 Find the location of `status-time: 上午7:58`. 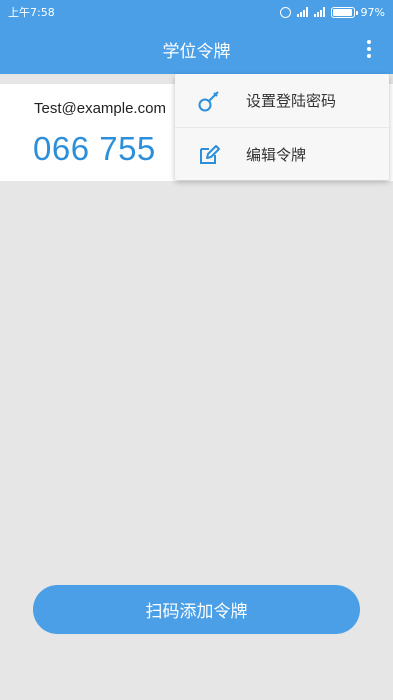

status-time: 上午7:58 is located at coordinates (31, 12).